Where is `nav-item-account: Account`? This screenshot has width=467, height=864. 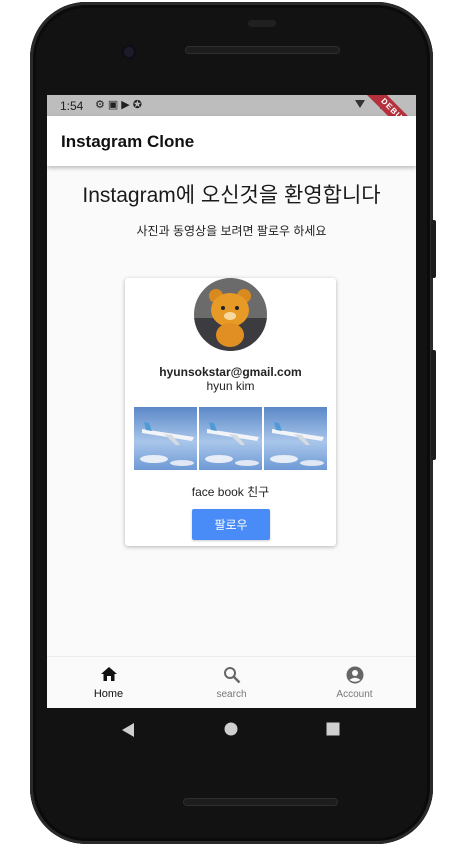 nav-item-account: Account is located at coordinates (354, 682).